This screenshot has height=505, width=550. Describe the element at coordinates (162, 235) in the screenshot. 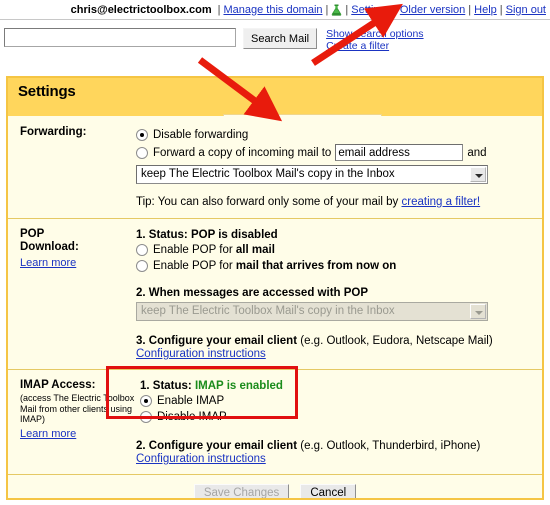

I see `pop-step1-prefix: 1. Status:` at that location.